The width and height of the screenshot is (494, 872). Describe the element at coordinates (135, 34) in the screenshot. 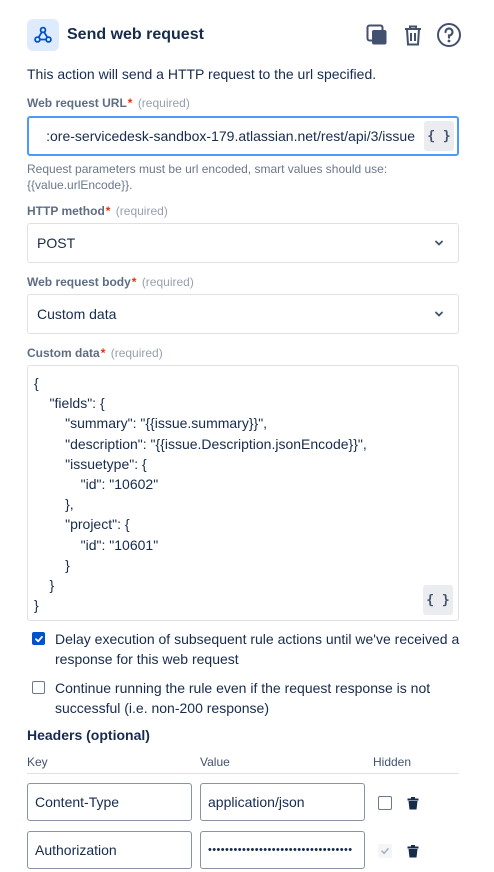

I see `action-title: Send web request` at that location.